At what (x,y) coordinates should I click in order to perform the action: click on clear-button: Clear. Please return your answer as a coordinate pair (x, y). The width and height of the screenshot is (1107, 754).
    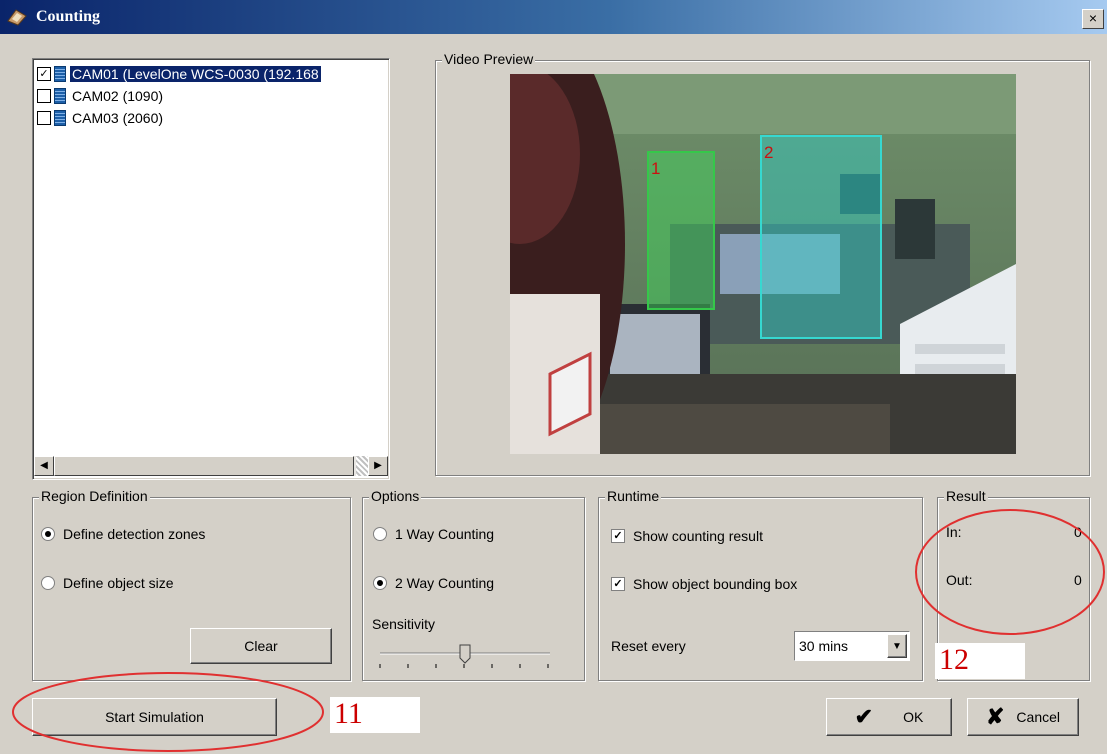
    Looking at the image, I should click on (261, 646).